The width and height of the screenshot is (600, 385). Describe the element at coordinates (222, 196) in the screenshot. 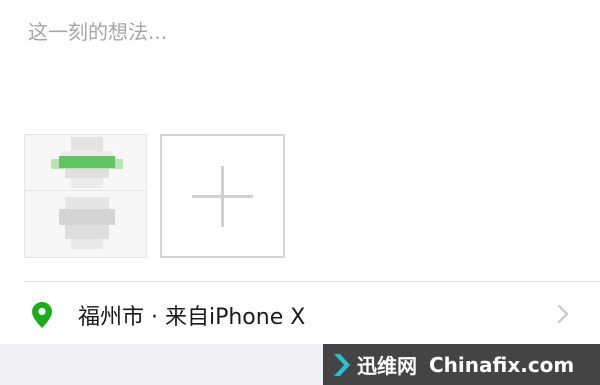

I see `add-photo-button` at that location.